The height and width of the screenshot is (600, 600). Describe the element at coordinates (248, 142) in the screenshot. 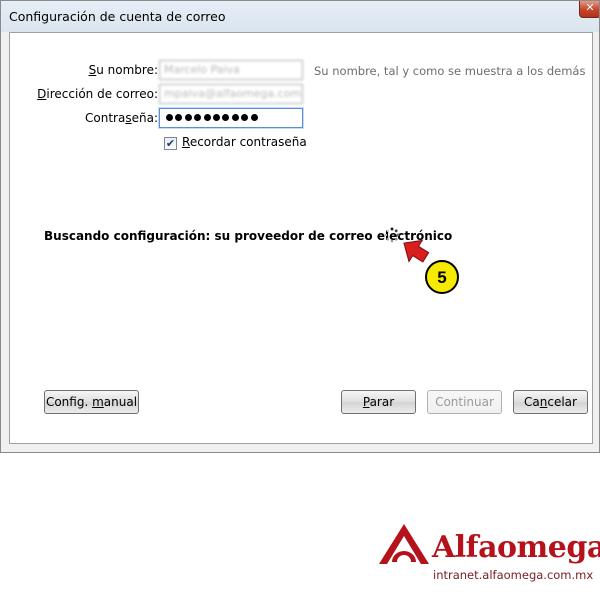

I see `remember-label-rest: ecordar contraseña` at that location.